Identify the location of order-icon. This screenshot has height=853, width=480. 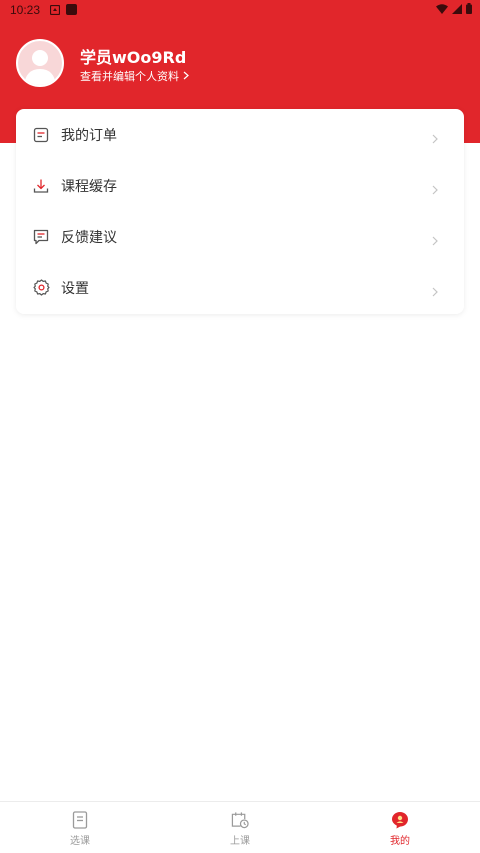
(41, 135).